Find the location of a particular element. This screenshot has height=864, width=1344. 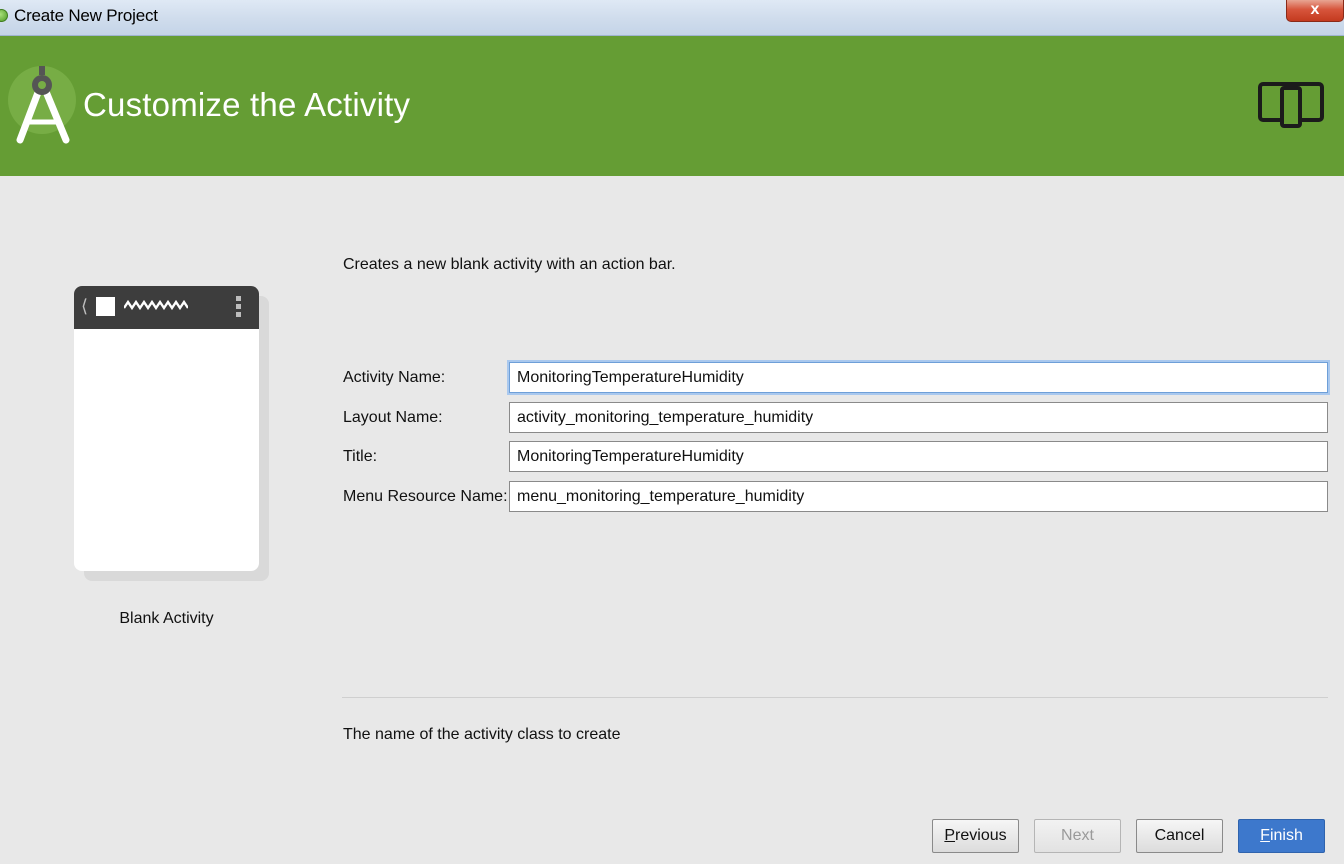

finish-button: Finish is located at coordinates (1281, 836).